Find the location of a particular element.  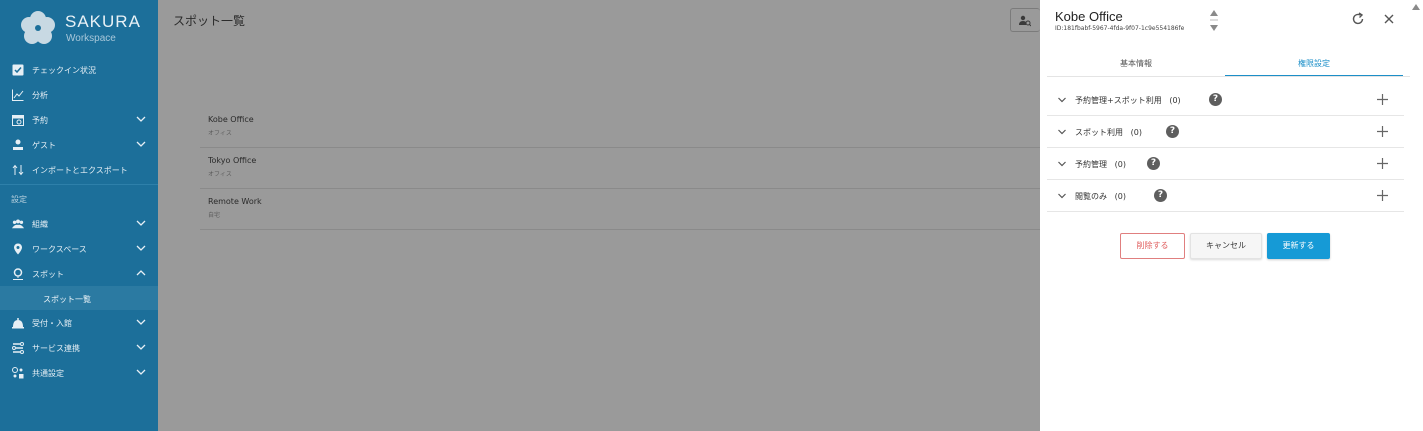

sidebar-subitem-label: スポット一覧 is located at coordinates (67, 299).